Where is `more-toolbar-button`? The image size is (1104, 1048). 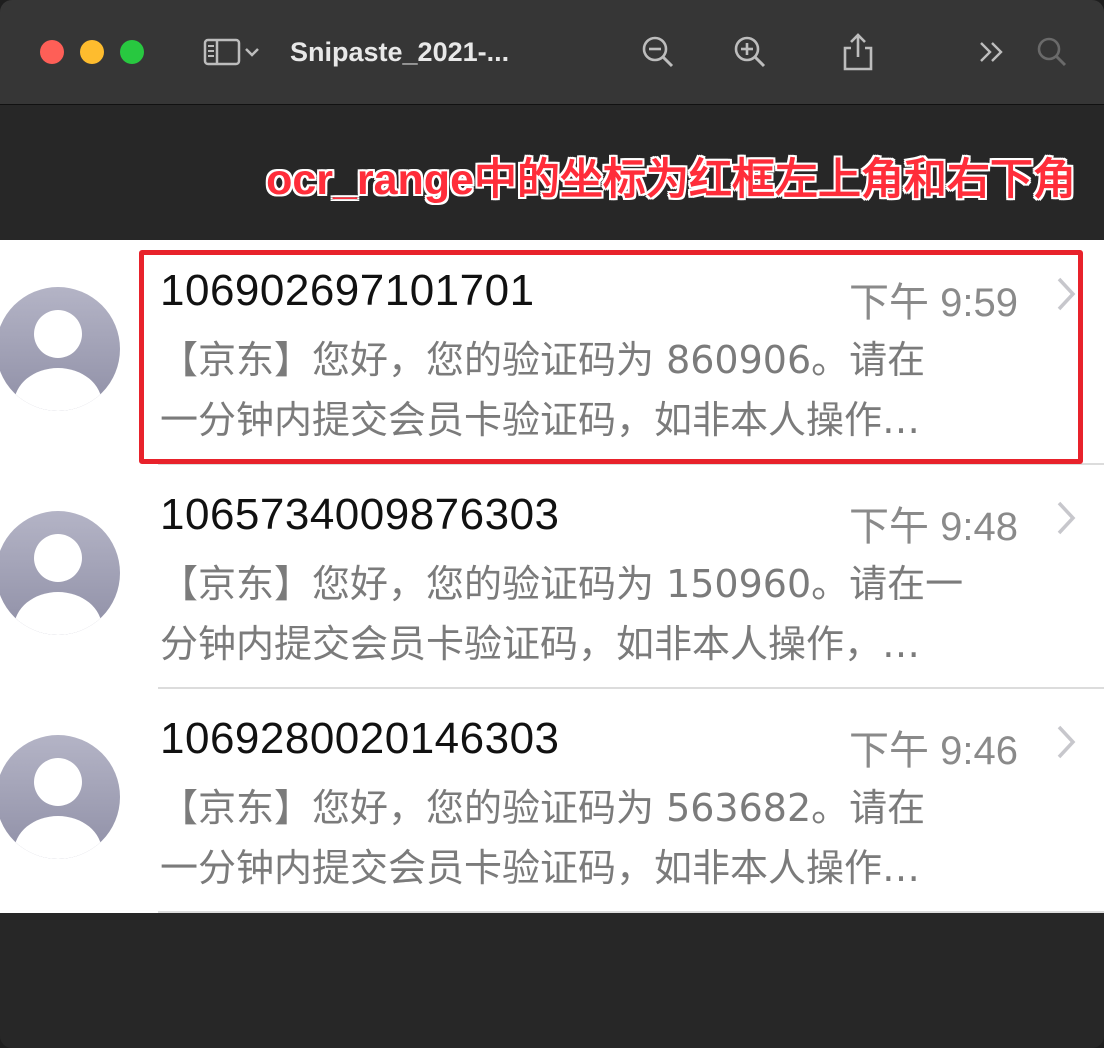
more-toolbar-button is located at coordinates (992, 52).